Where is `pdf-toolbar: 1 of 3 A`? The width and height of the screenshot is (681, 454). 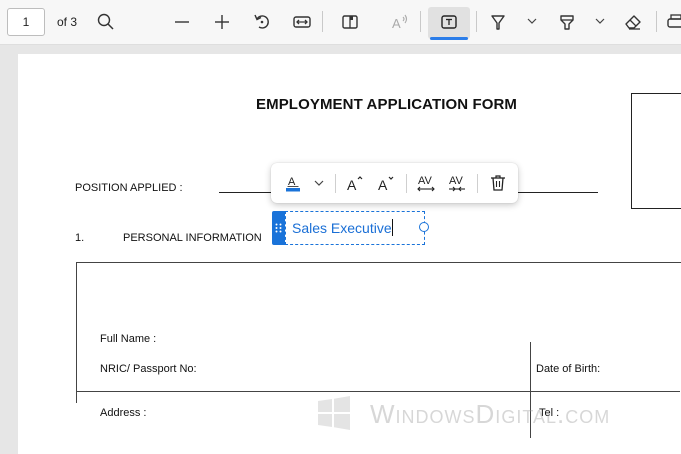
pdf-toolbar: 1 of 3 A is located at coordinates (340, 22).